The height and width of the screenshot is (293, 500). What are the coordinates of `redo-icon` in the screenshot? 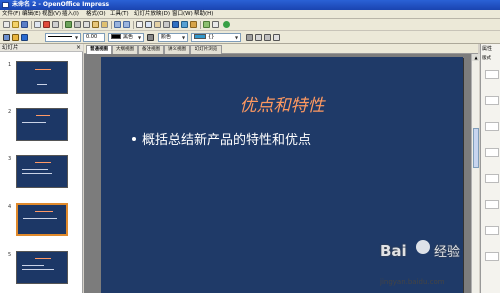 It's located at (126, 24).